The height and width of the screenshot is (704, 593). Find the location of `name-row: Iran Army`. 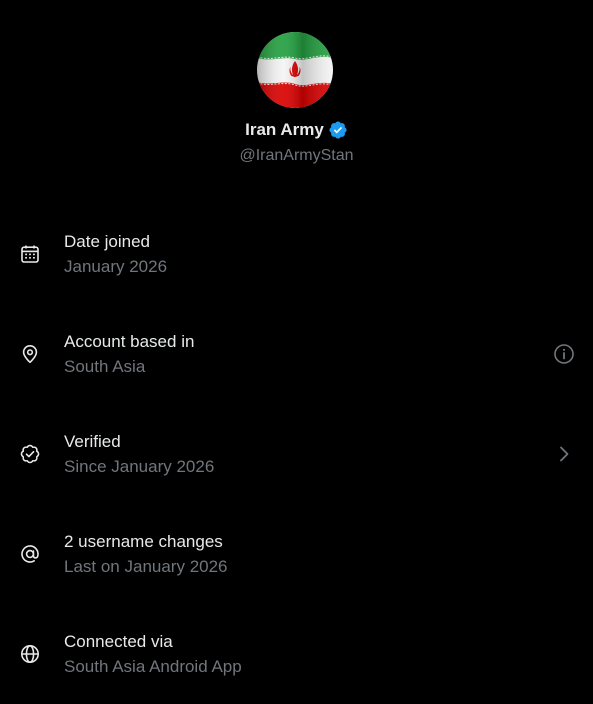

name-row: Iran Army is located at coordinates (296, 130).